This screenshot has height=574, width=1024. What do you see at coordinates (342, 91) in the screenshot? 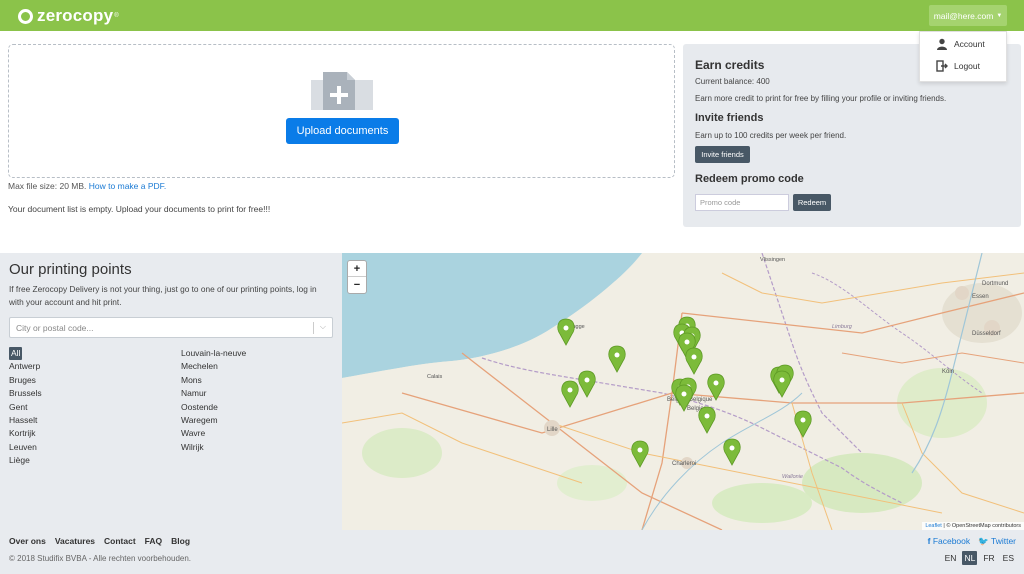
I see `add-document-icon` at bounding box center [342, 91].